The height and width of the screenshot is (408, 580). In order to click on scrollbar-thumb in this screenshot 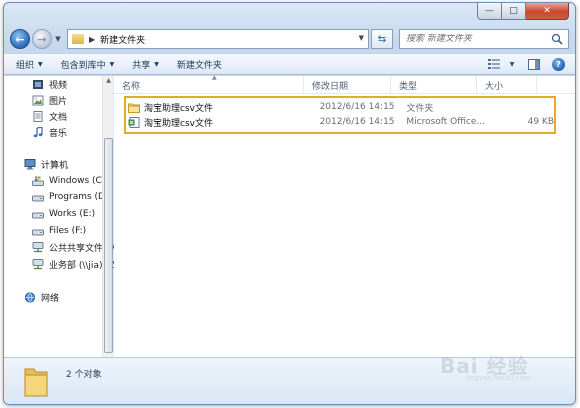, I will do `click(108, 245)`.